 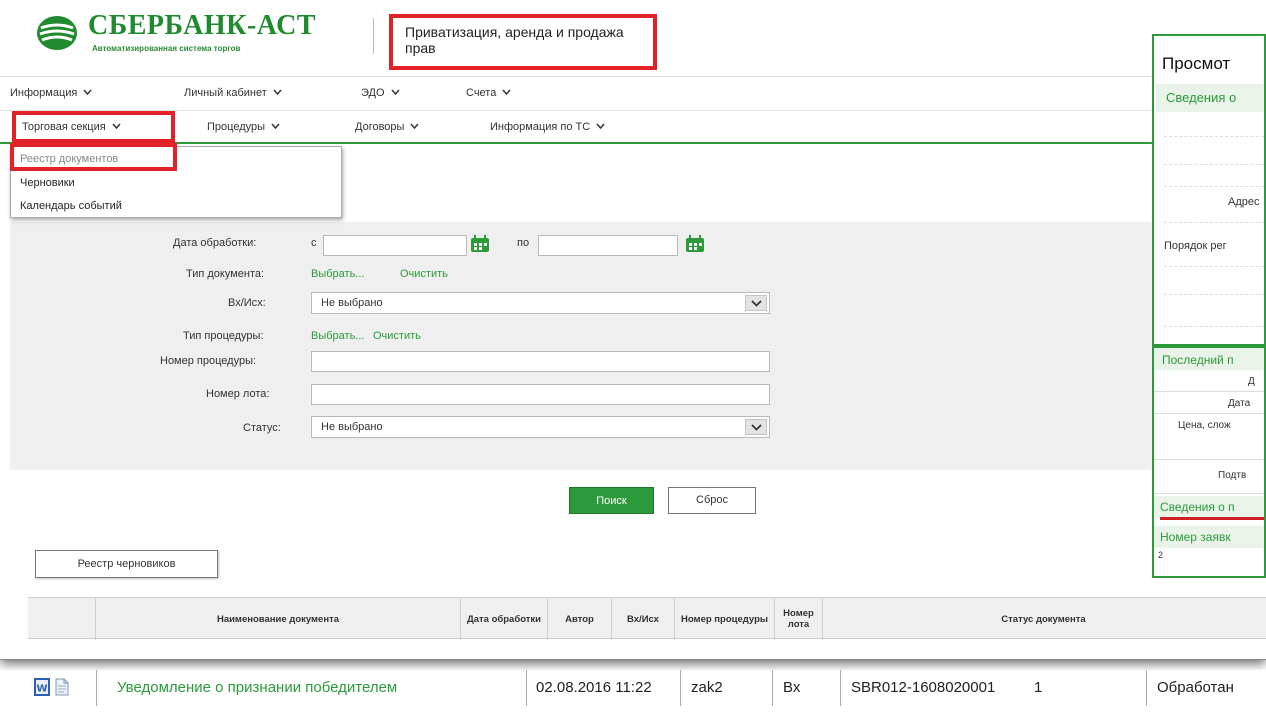 I want to click on section-title-highlight: Приватизация, аренда и продажа прав, so click(x=523, y=42).